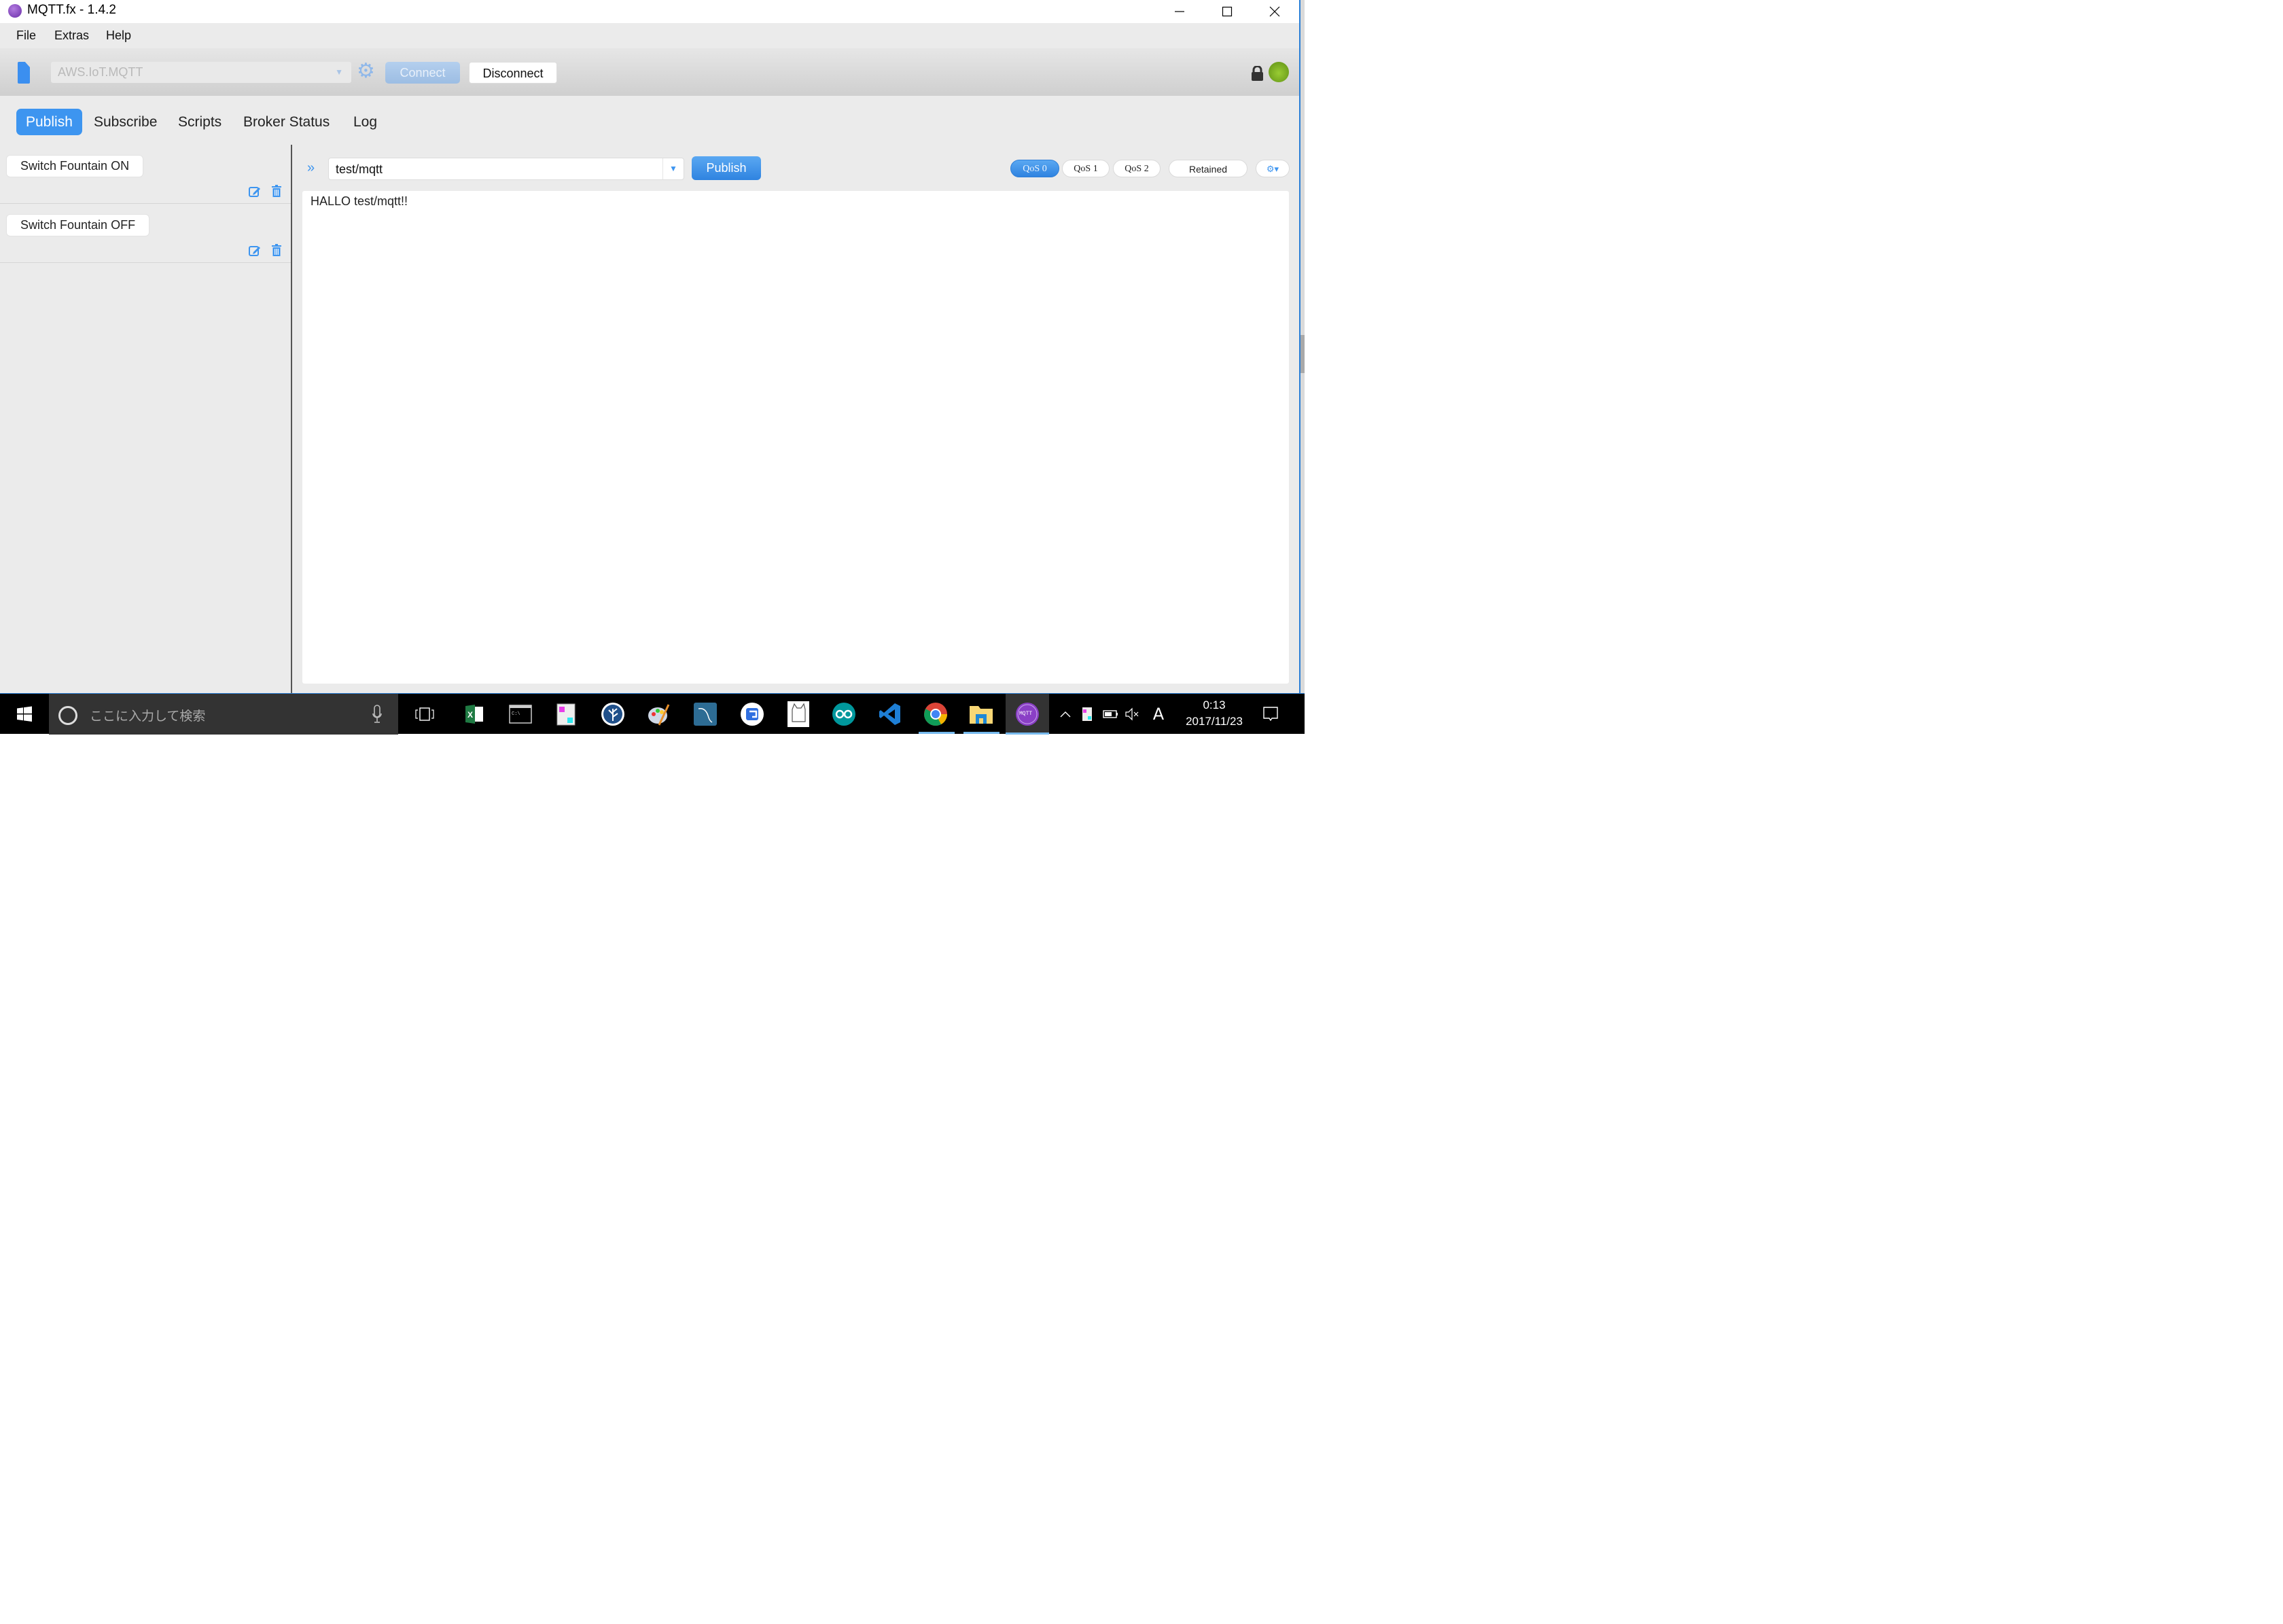  Describe the element at coordinates (118, 36) in the screenshot. I see `menu-help: Help` at that location.